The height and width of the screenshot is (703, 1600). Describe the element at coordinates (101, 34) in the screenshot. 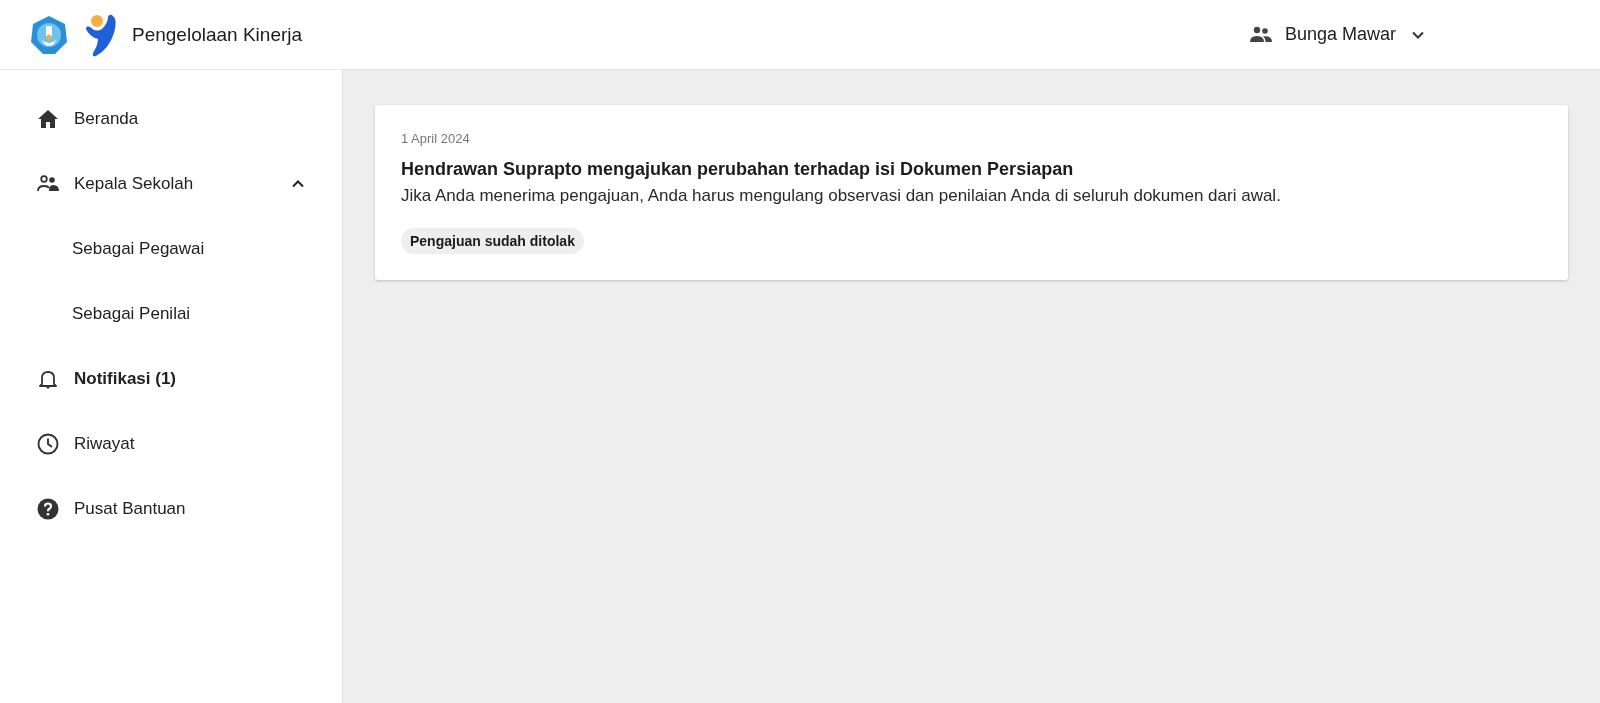

I see `brand-logo` at that location.